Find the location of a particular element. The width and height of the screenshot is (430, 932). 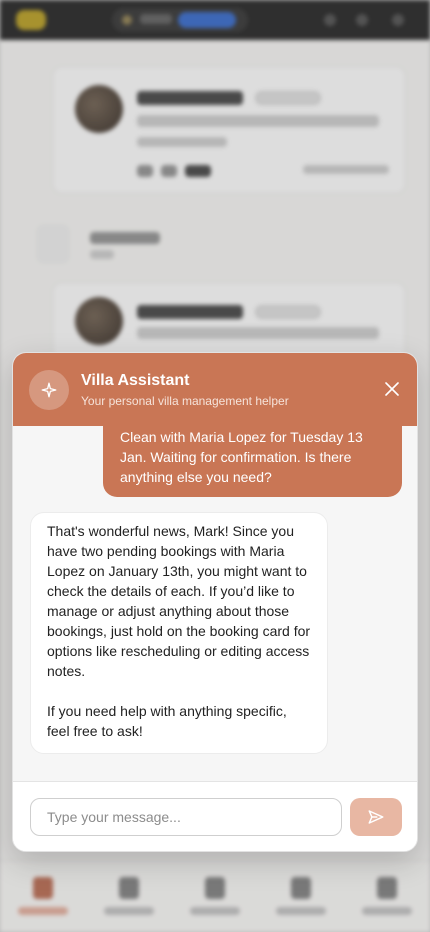

message-input is located at coordinates (186, 817).